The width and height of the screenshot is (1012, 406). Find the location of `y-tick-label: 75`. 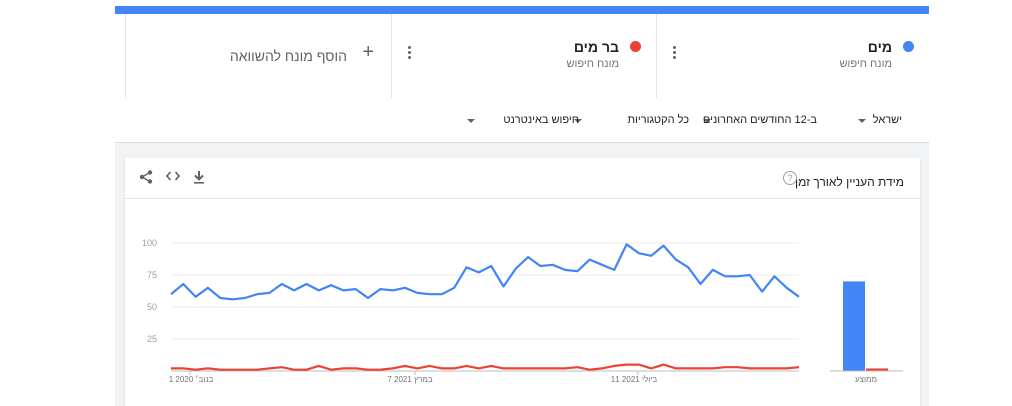

y-tick-label: 75 is located at coordinates (152, 275).